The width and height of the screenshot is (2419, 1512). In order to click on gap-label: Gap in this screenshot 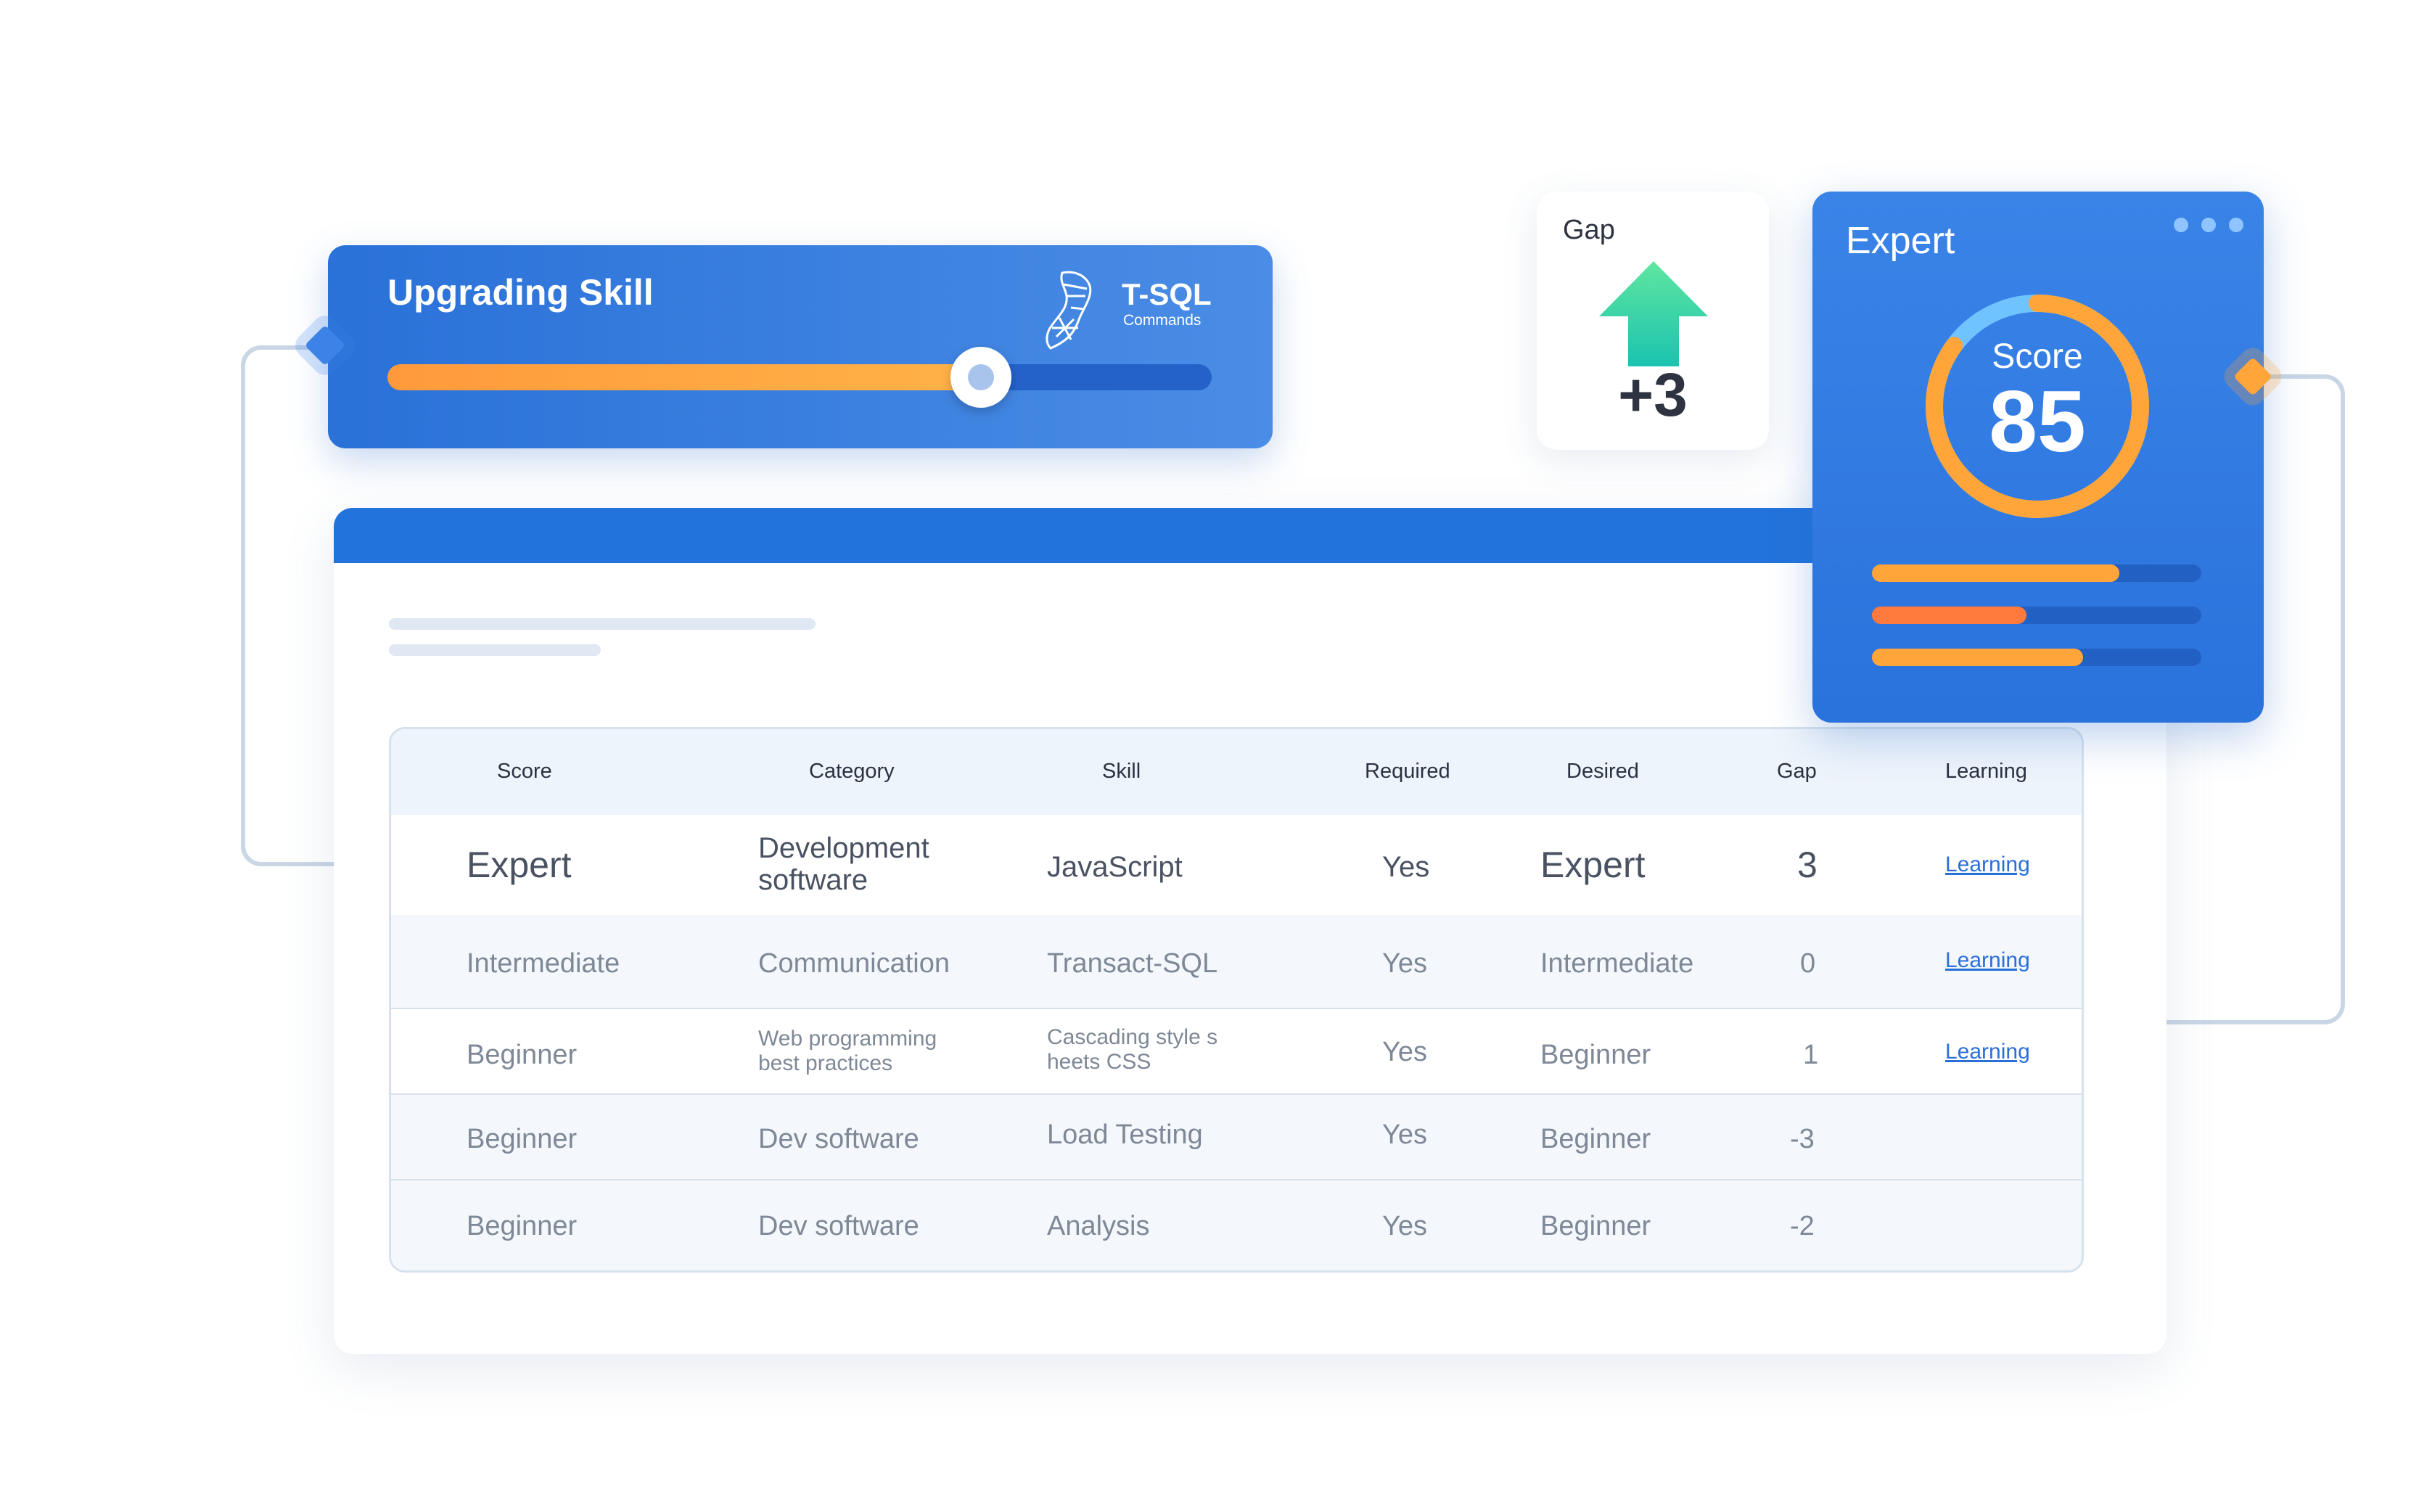, I will do `click(1589, 230)`.